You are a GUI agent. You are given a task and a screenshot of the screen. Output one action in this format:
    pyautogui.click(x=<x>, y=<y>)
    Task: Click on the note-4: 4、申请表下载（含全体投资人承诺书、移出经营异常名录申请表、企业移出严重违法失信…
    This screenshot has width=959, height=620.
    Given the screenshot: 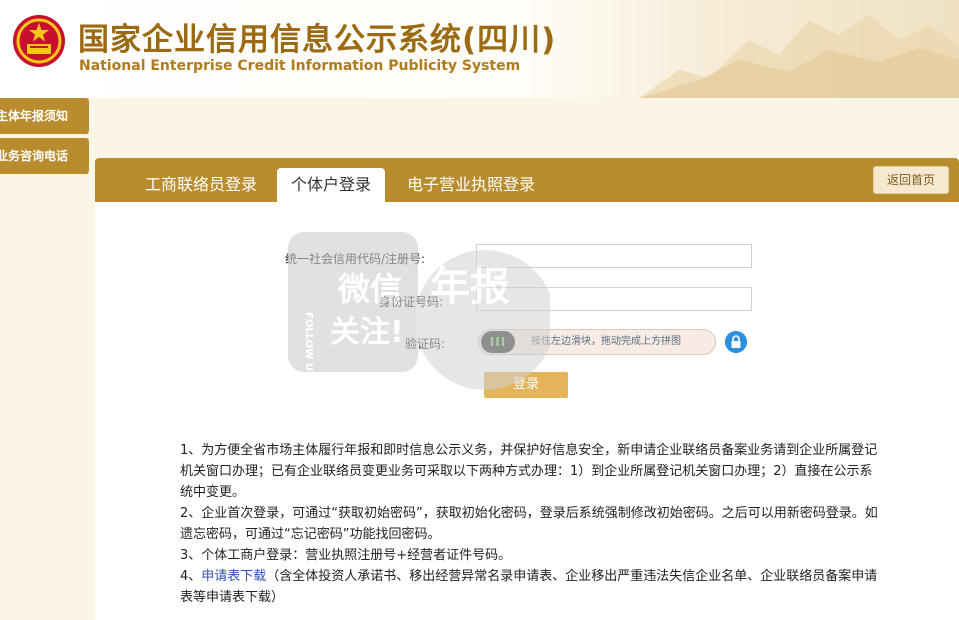 What is the action you would take?
    pyautogui.click(x=530, y=587)
    